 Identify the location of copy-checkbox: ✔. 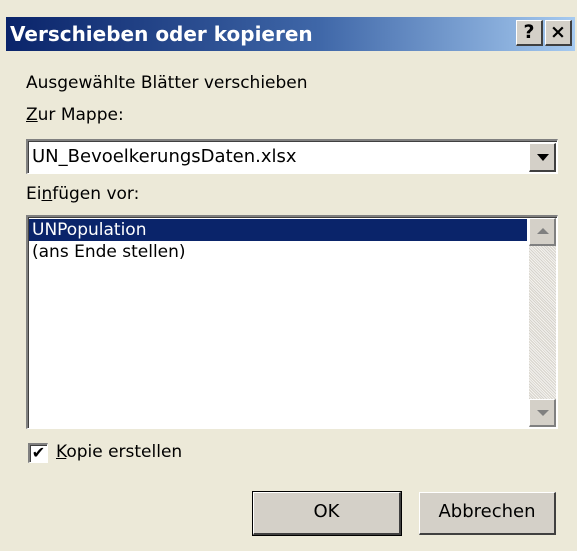
(38, 453).